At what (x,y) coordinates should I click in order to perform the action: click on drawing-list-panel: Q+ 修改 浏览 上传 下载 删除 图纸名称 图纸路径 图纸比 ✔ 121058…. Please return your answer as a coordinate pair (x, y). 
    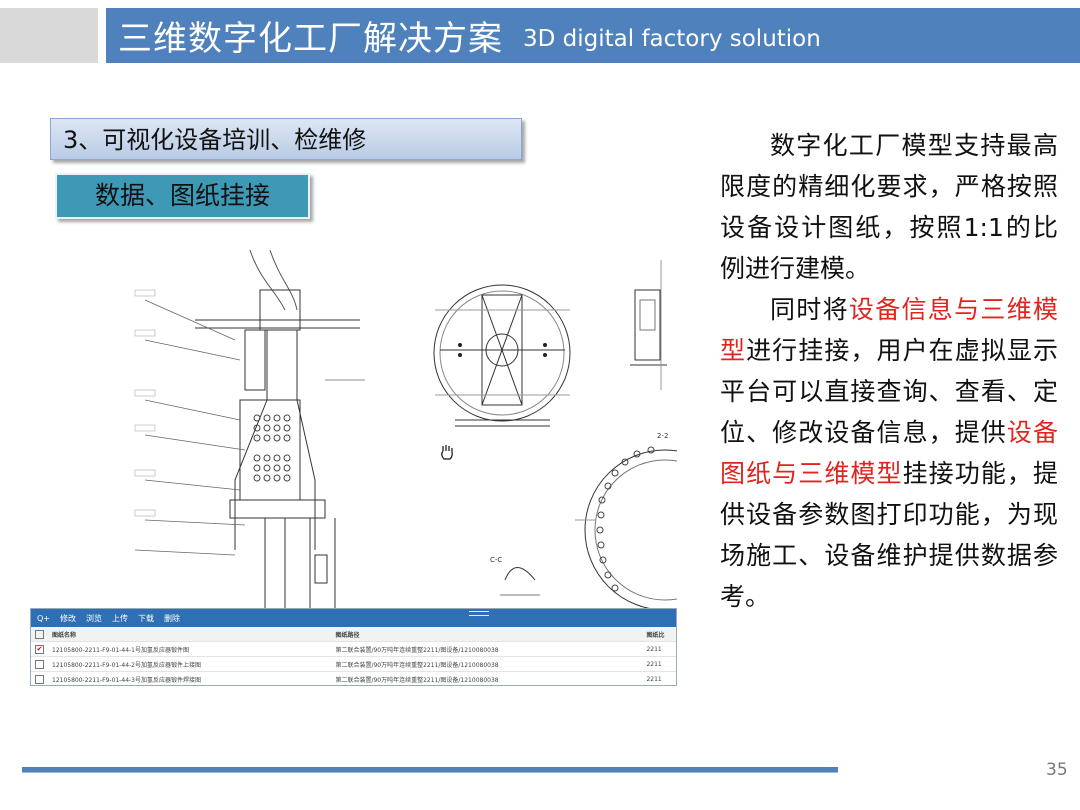
    Looking at the image, I should click on (353, 647).